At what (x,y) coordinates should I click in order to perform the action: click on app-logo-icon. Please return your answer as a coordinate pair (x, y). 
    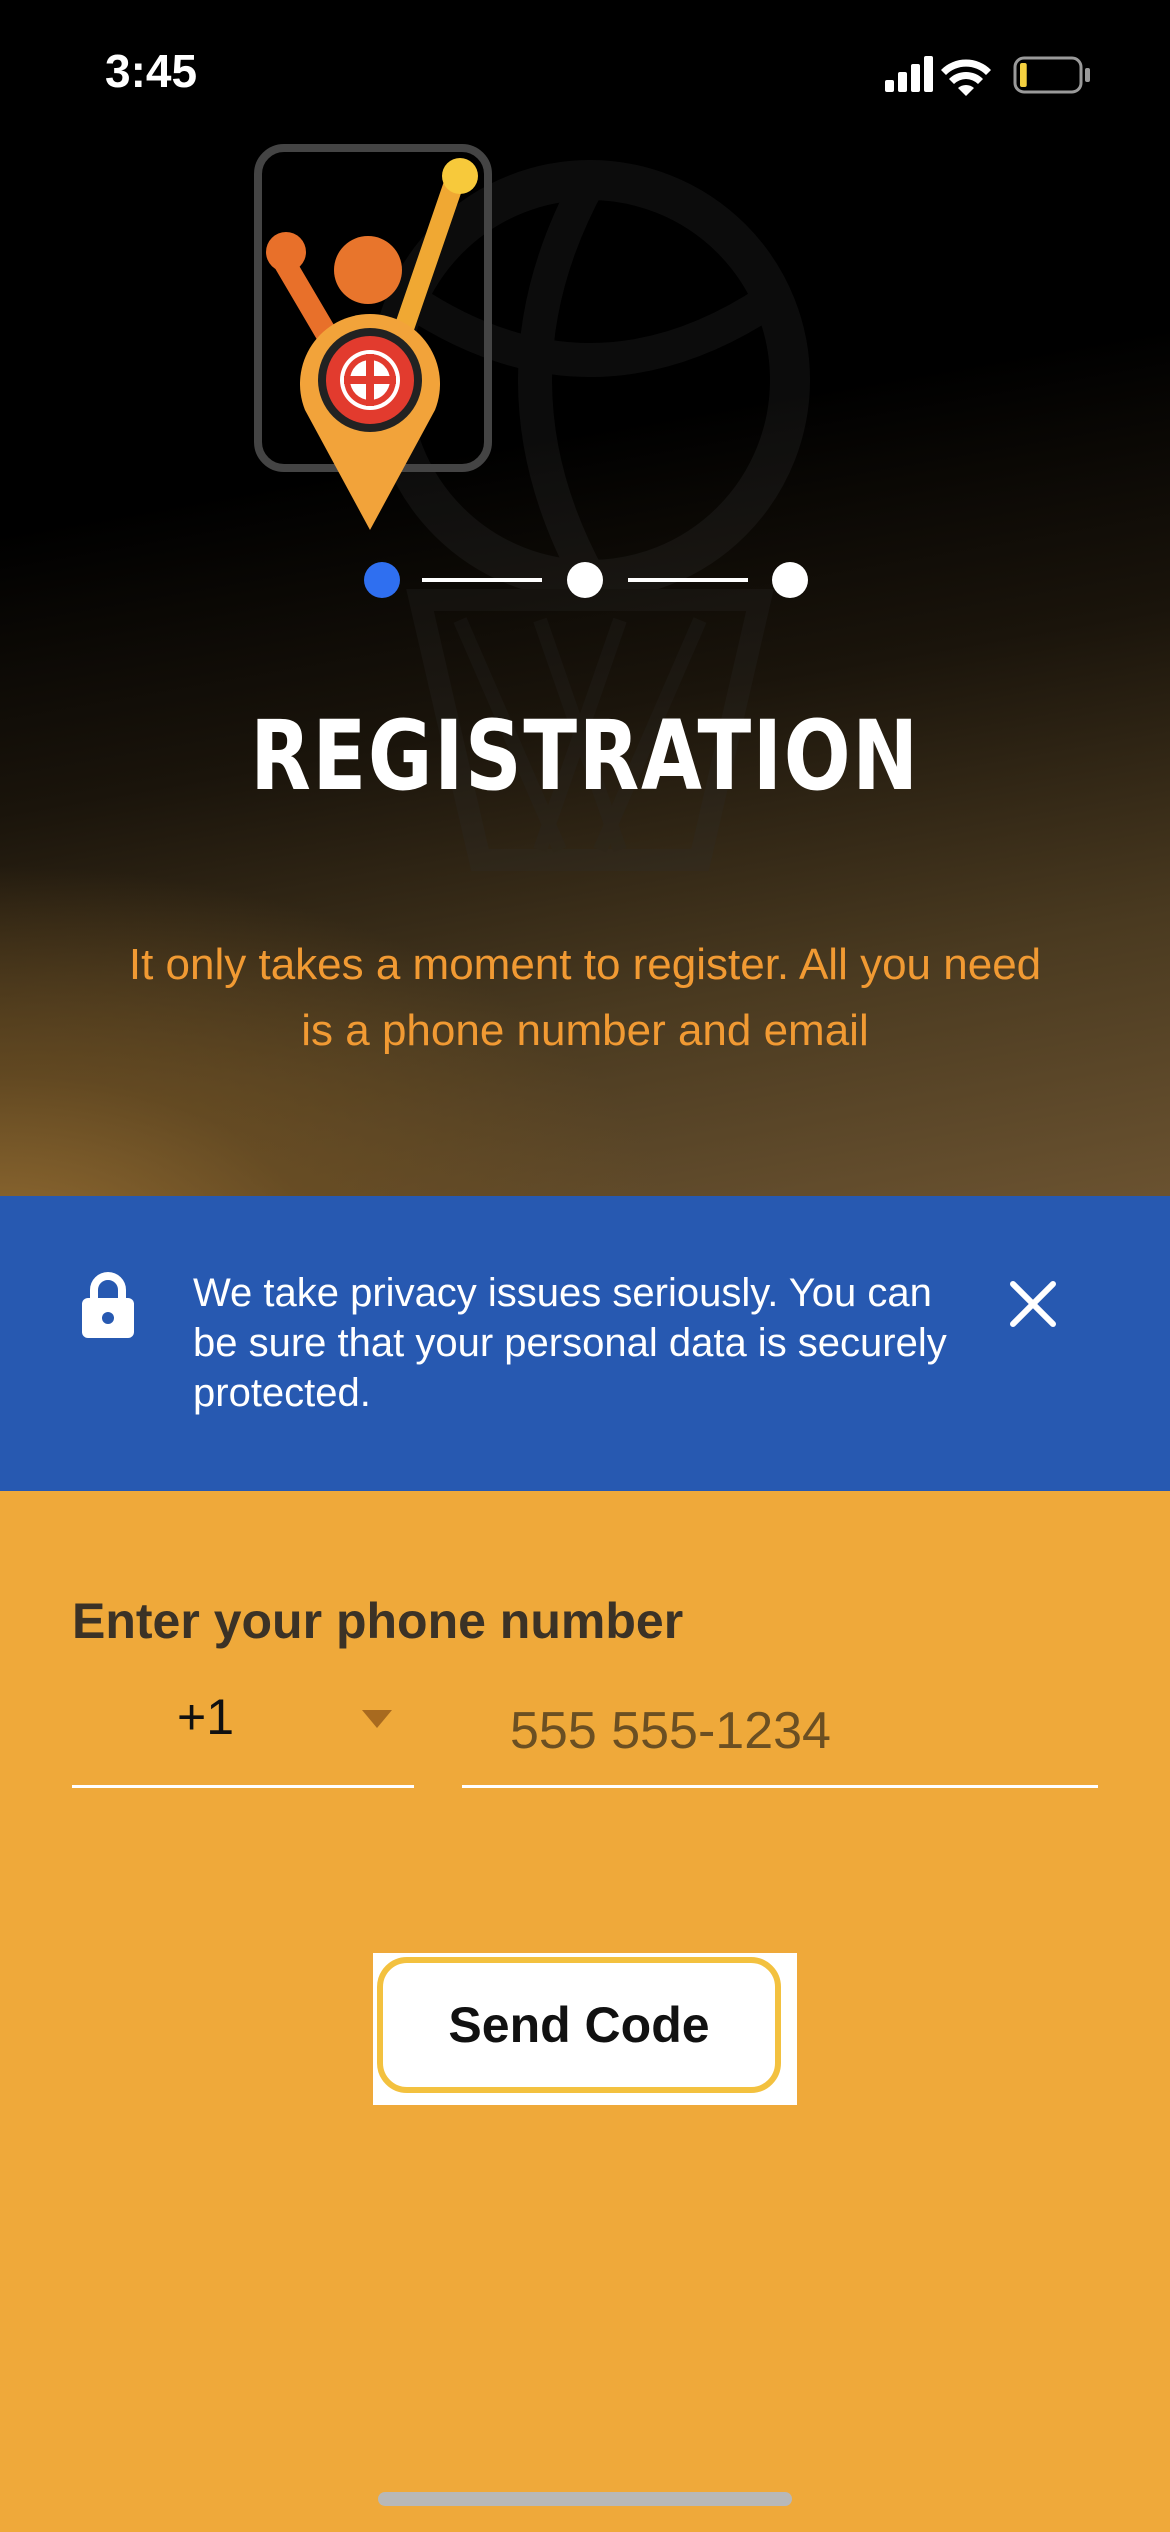
    Looking at the image, I should click on (373, 337).